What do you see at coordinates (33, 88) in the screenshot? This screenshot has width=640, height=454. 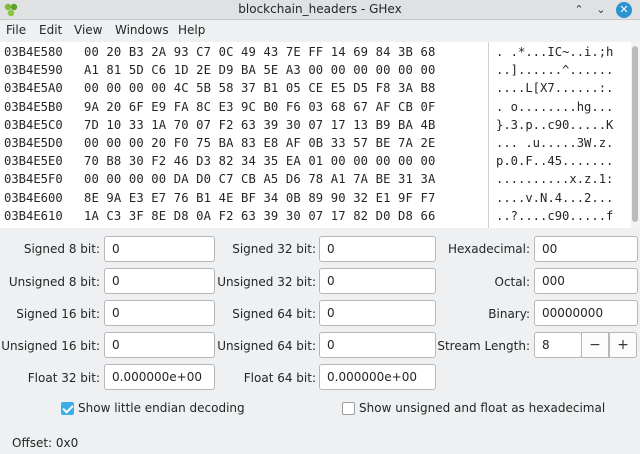 I see `hex-row-address: 03B4E5A0` at bounding box center [33, 88].